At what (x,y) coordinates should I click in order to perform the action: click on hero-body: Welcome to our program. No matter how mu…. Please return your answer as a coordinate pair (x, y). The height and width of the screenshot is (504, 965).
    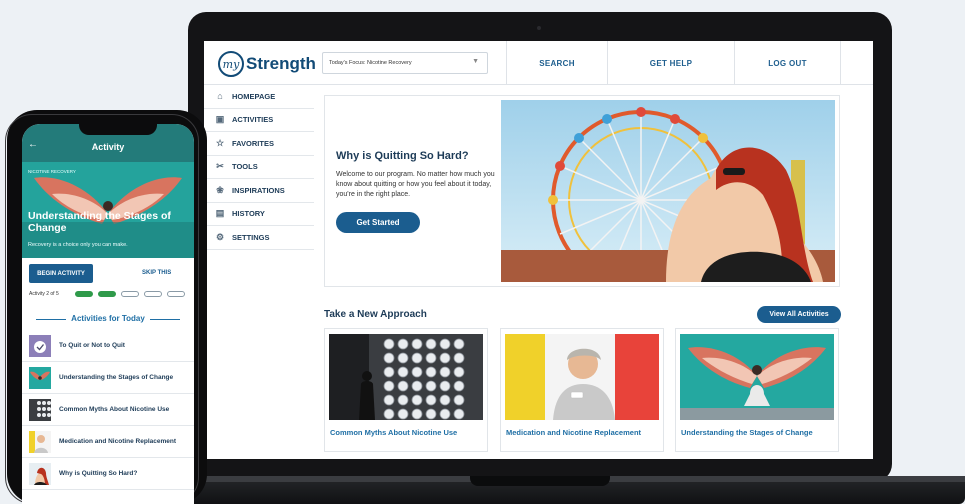
    Looking at the image, I should click on (415, 184).